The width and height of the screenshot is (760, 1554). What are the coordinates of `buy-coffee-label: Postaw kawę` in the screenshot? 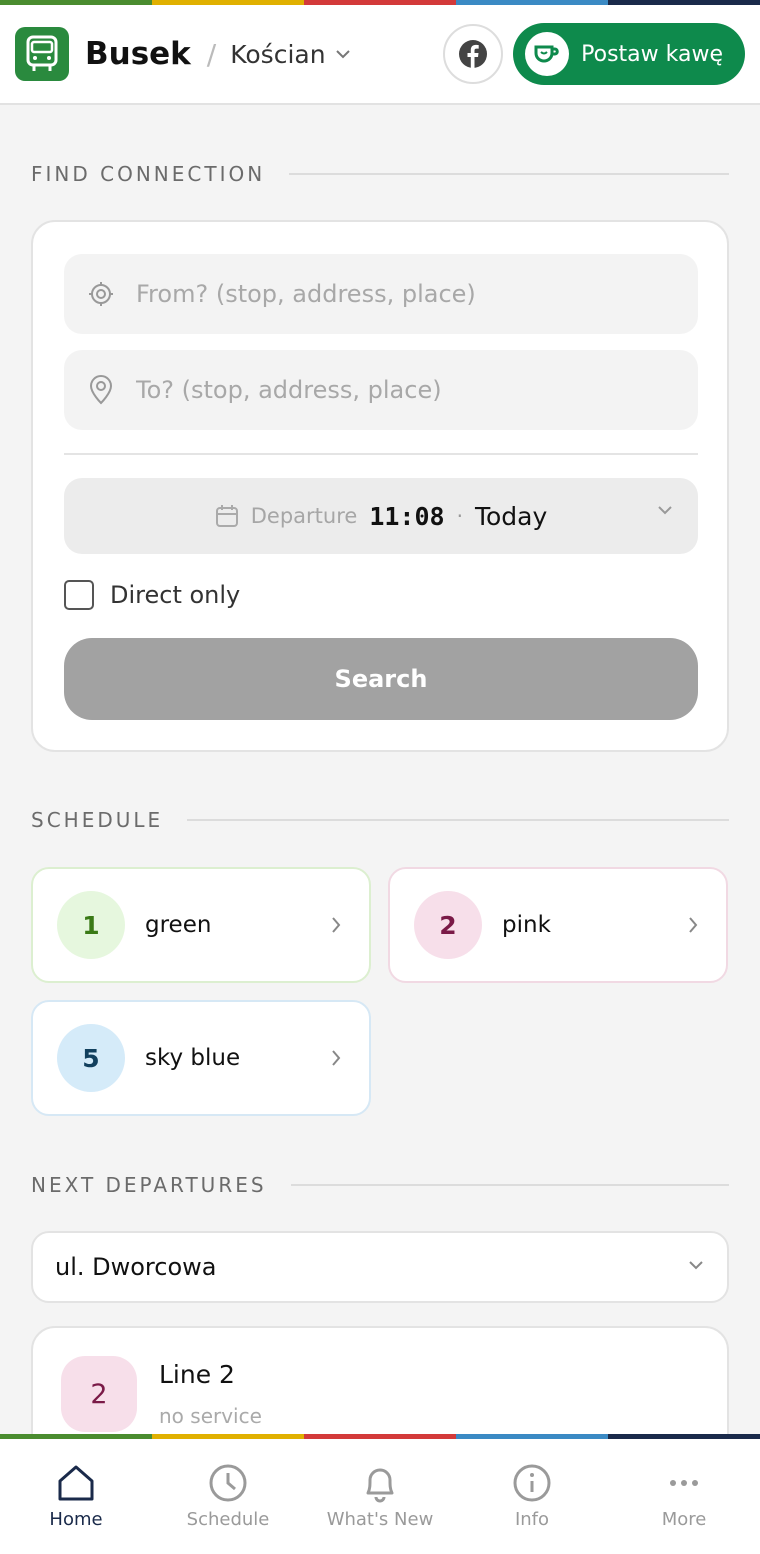 It's located at (652, 54).